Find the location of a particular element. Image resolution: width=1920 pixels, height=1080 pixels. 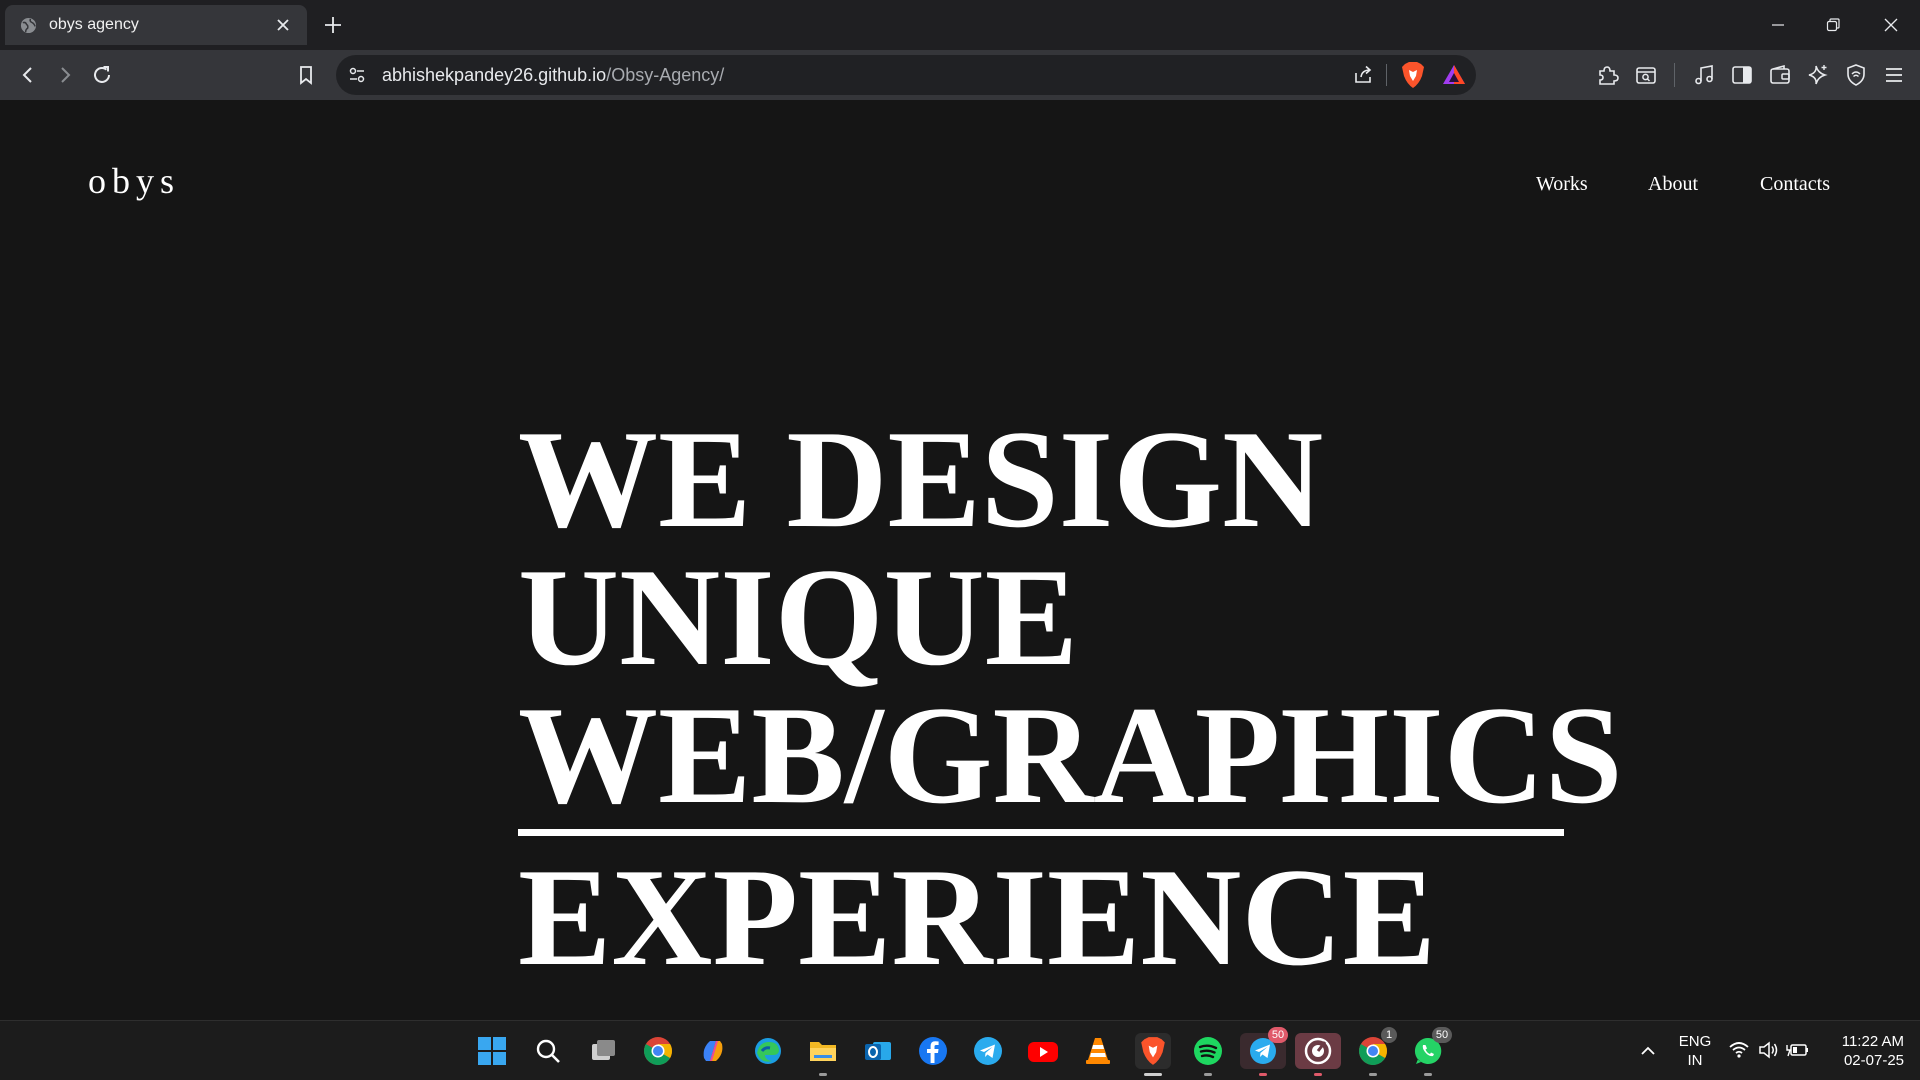

taskbar-copilot is located at coordinates (713, 1051).